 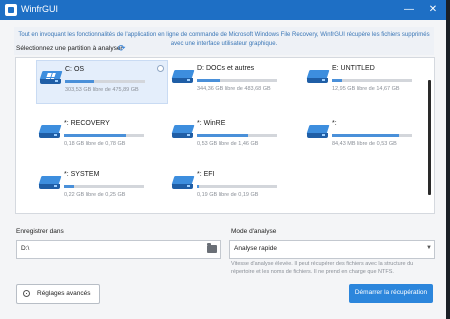 I want to click on partition-name: *: EFI, so click(x=206, y=174).